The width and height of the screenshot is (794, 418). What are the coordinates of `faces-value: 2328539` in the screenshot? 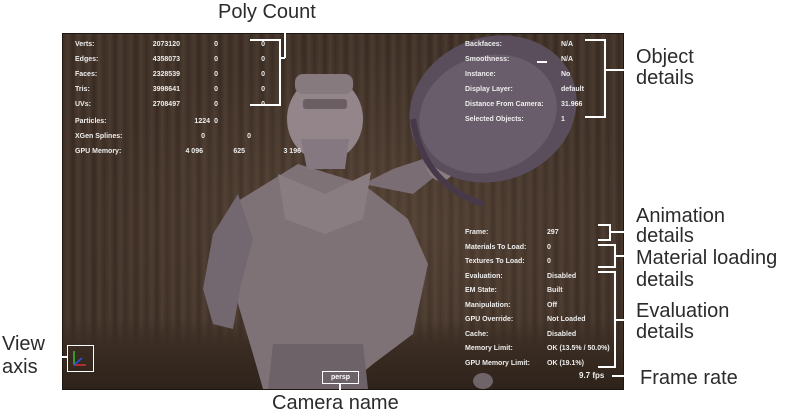 It's located at (166, 74).